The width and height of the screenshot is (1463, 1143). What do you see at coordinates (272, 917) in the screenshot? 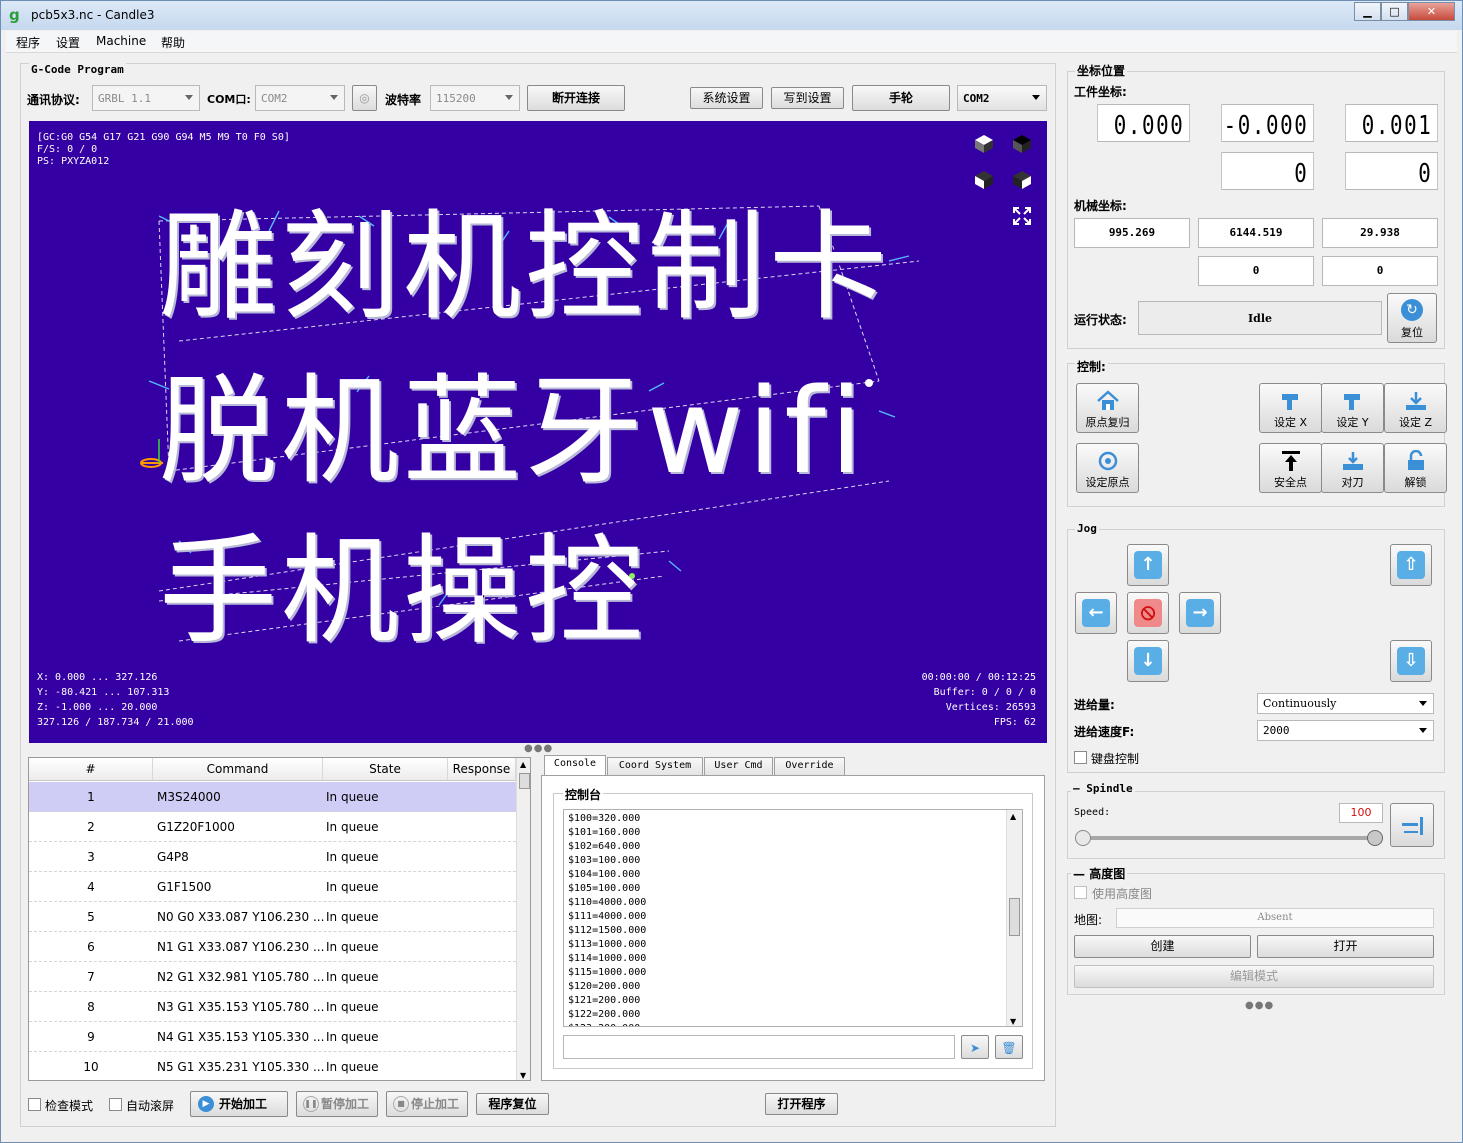
I see `table-row: 5 N0 G0 X33.087 Y106.230 ... In queue` at bounding box center [272, 917].